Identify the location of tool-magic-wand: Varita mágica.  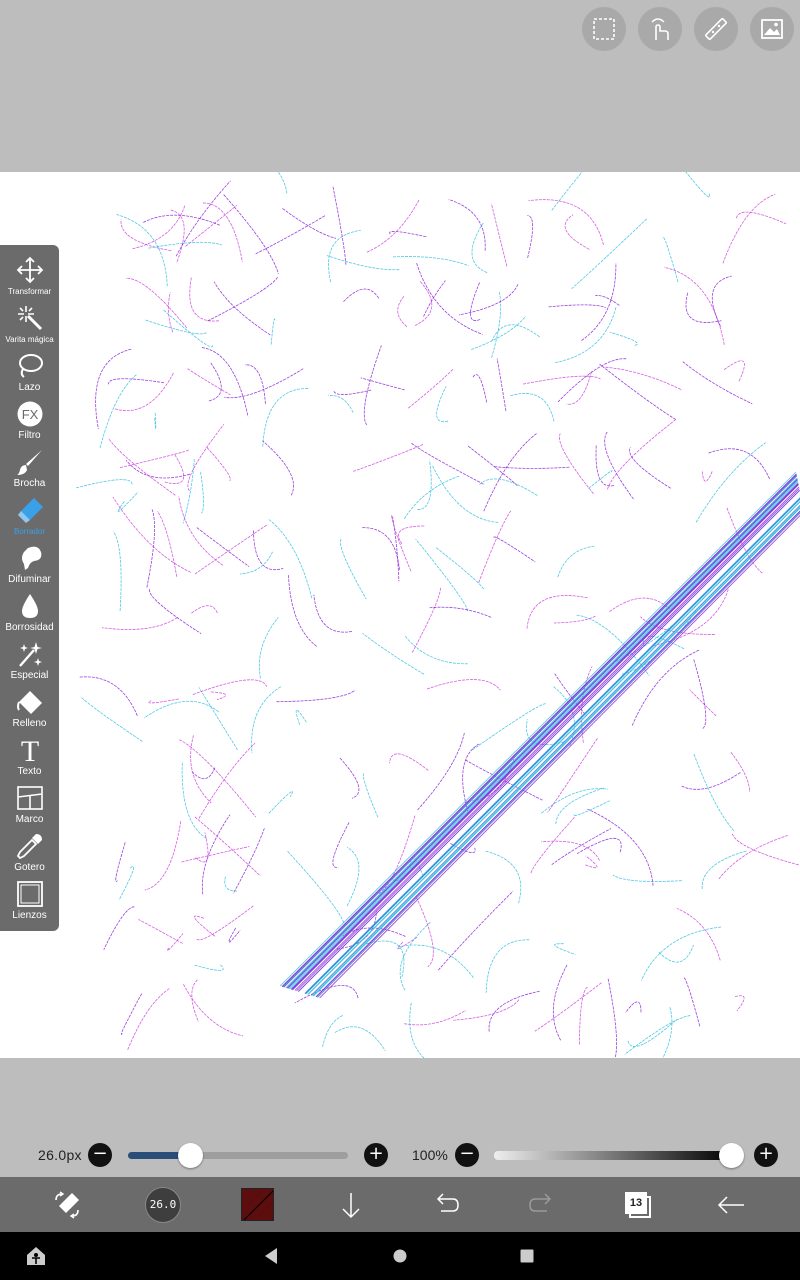
(29, 327).